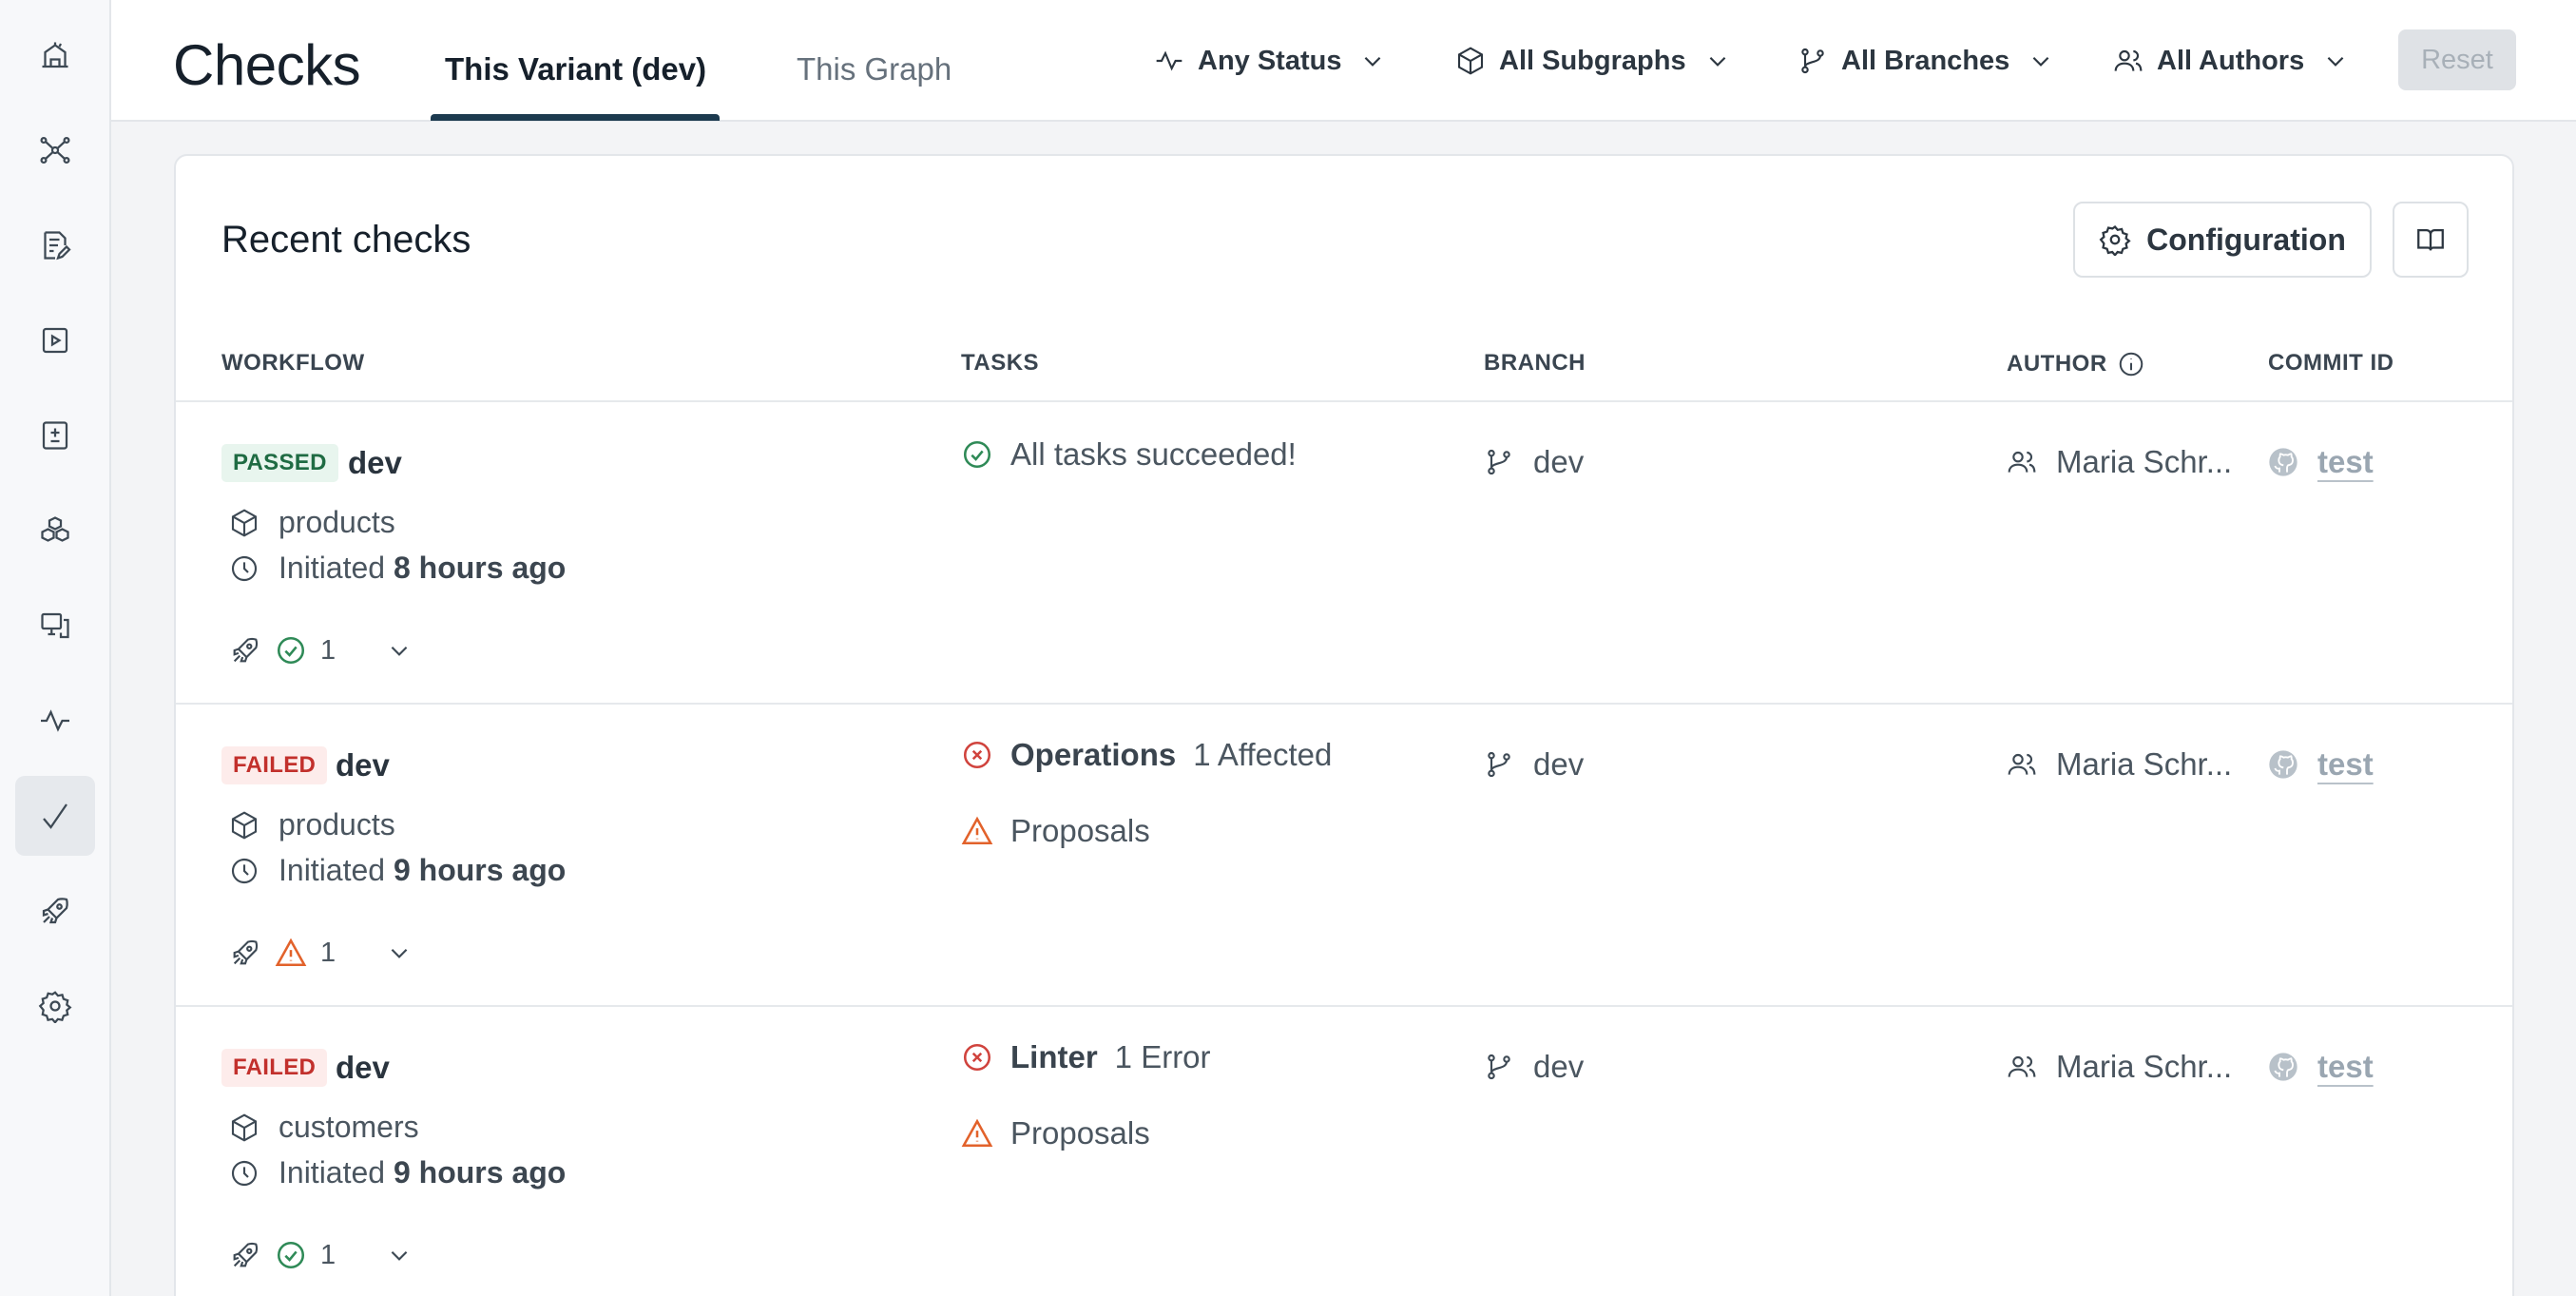  Describe the element at coordinates (480, 870) in the screenshot. I see `initiated-time: 9 hours ago` at that location.